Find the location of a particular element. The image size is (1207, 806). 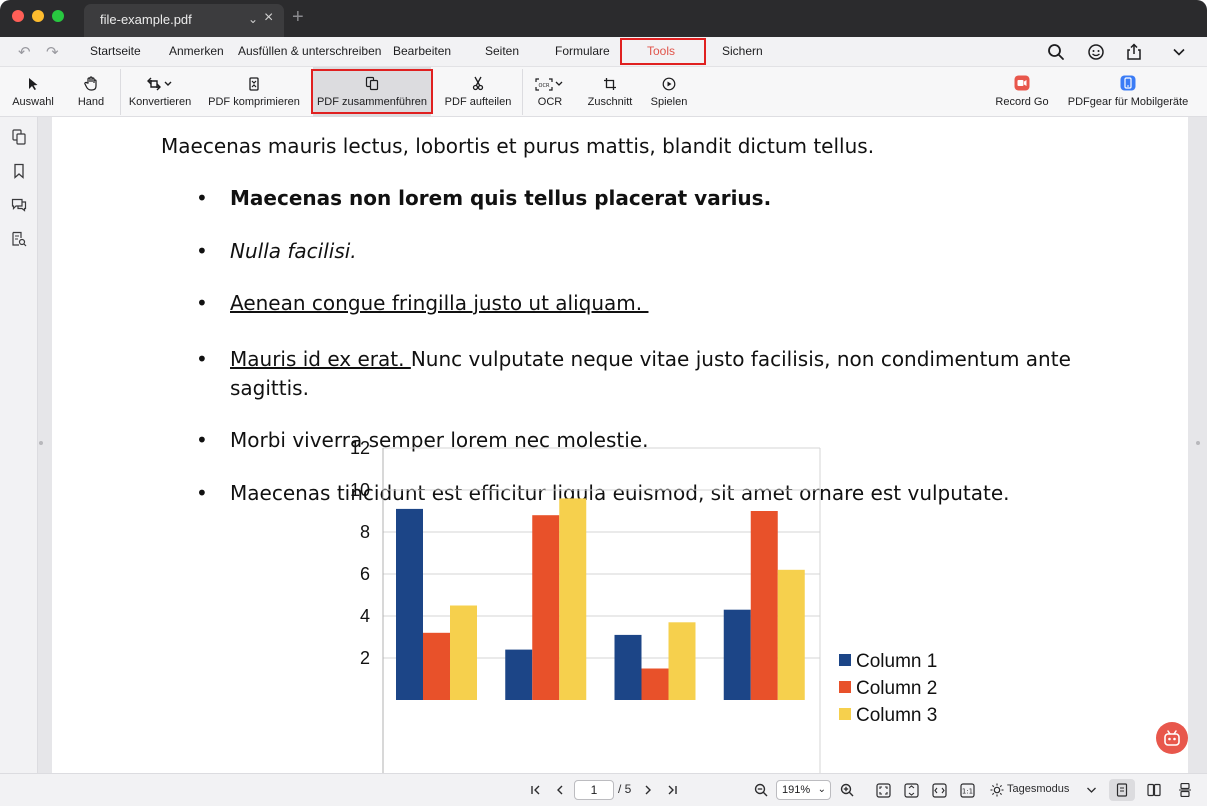

legend-label: Column 3 is located at coordinates (896, 715).